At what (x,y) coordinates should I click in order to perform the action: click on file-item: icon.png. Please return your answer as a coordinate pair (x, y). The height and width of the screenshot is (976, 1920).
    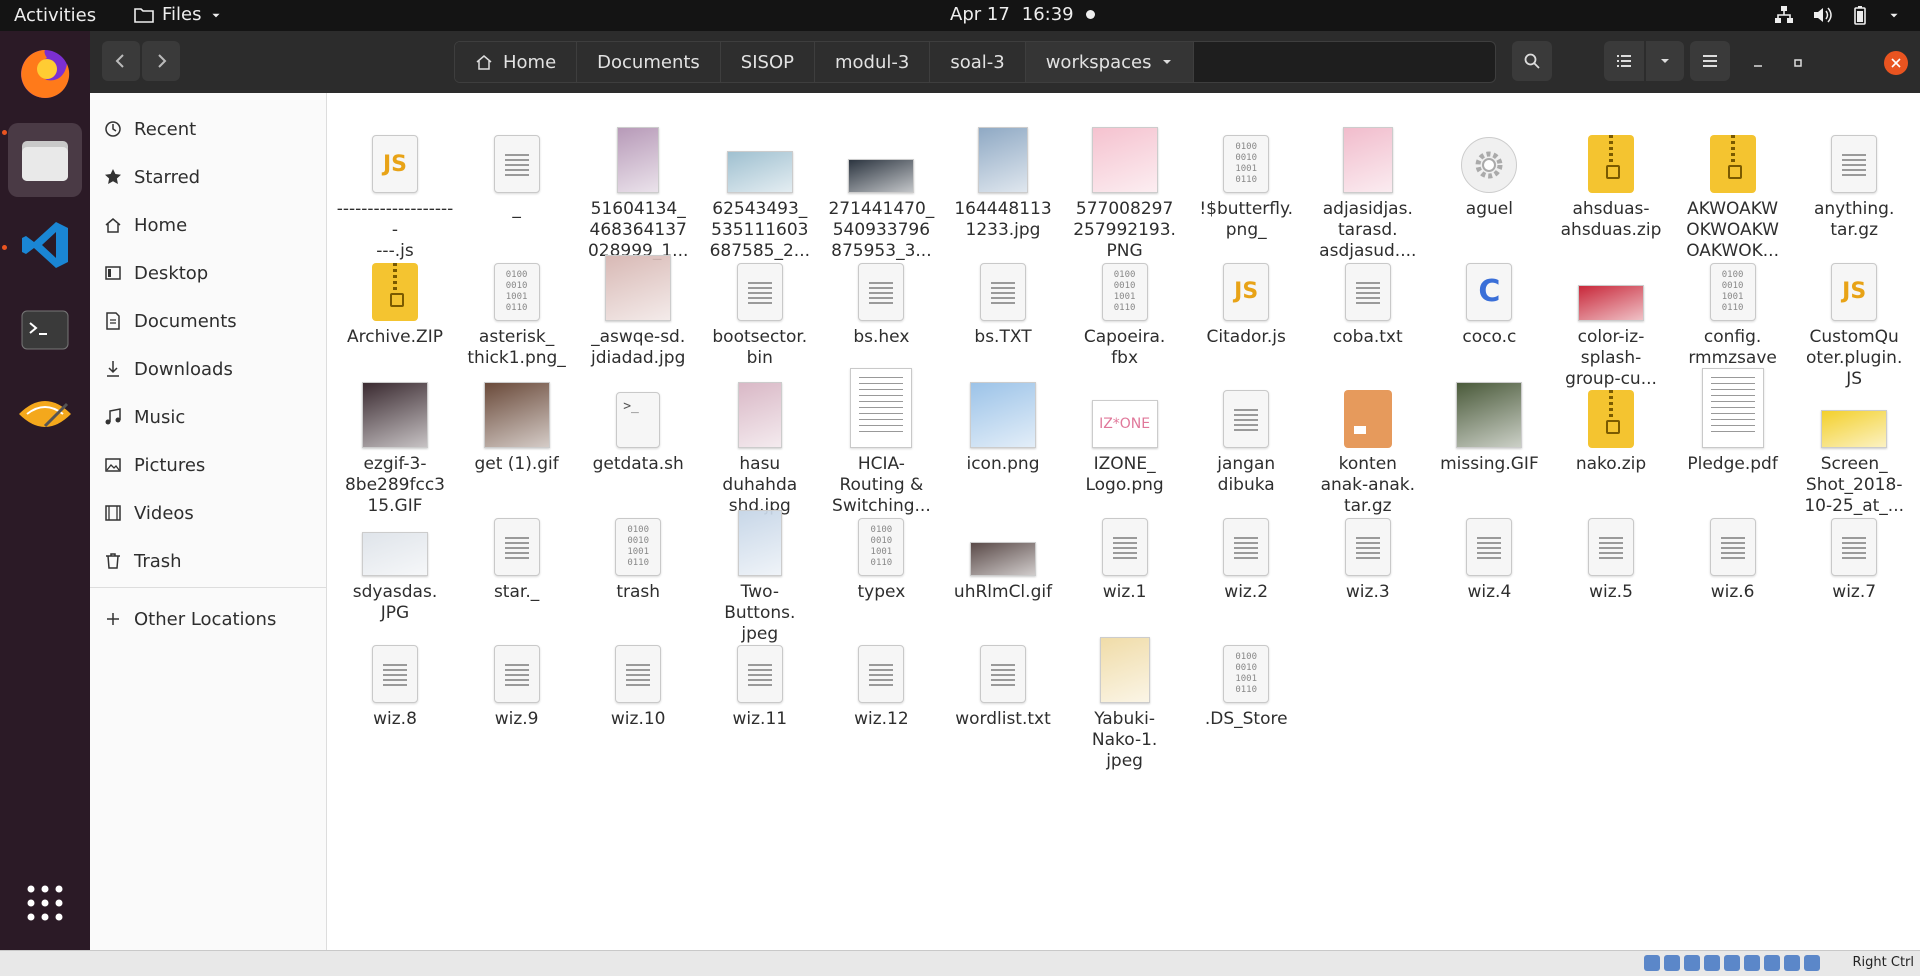
    Looking at the image, I should click on (1003, 421).